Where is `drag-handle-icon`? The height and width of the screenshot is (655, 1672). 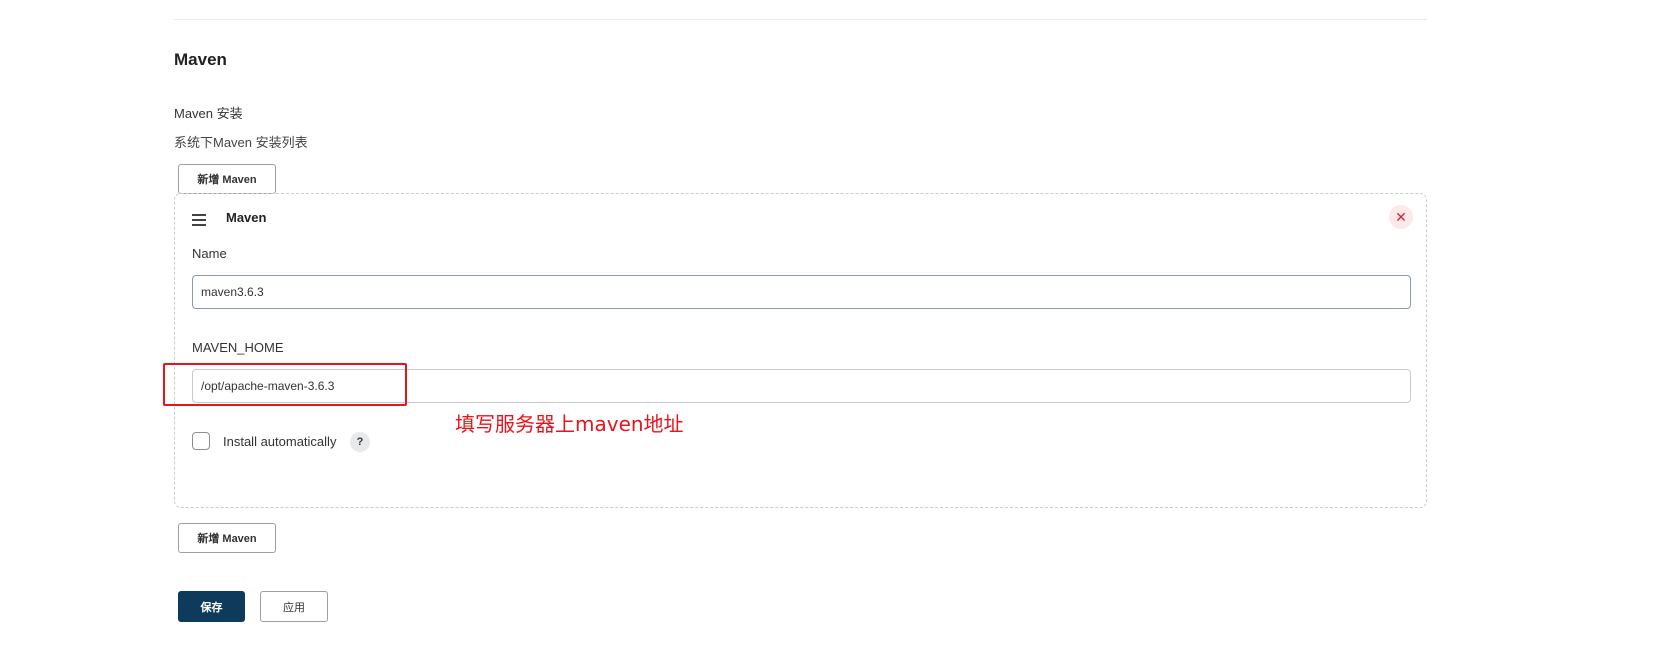 drag-handle-icon is located at coordinates (199, 220).